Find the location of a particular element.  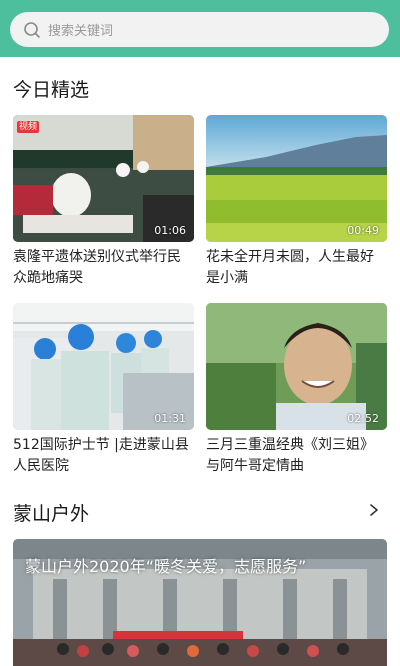

video-card: 01:31 512国际护士节 |走进蒙山县人民医院 is located at coordinates (103, 390).